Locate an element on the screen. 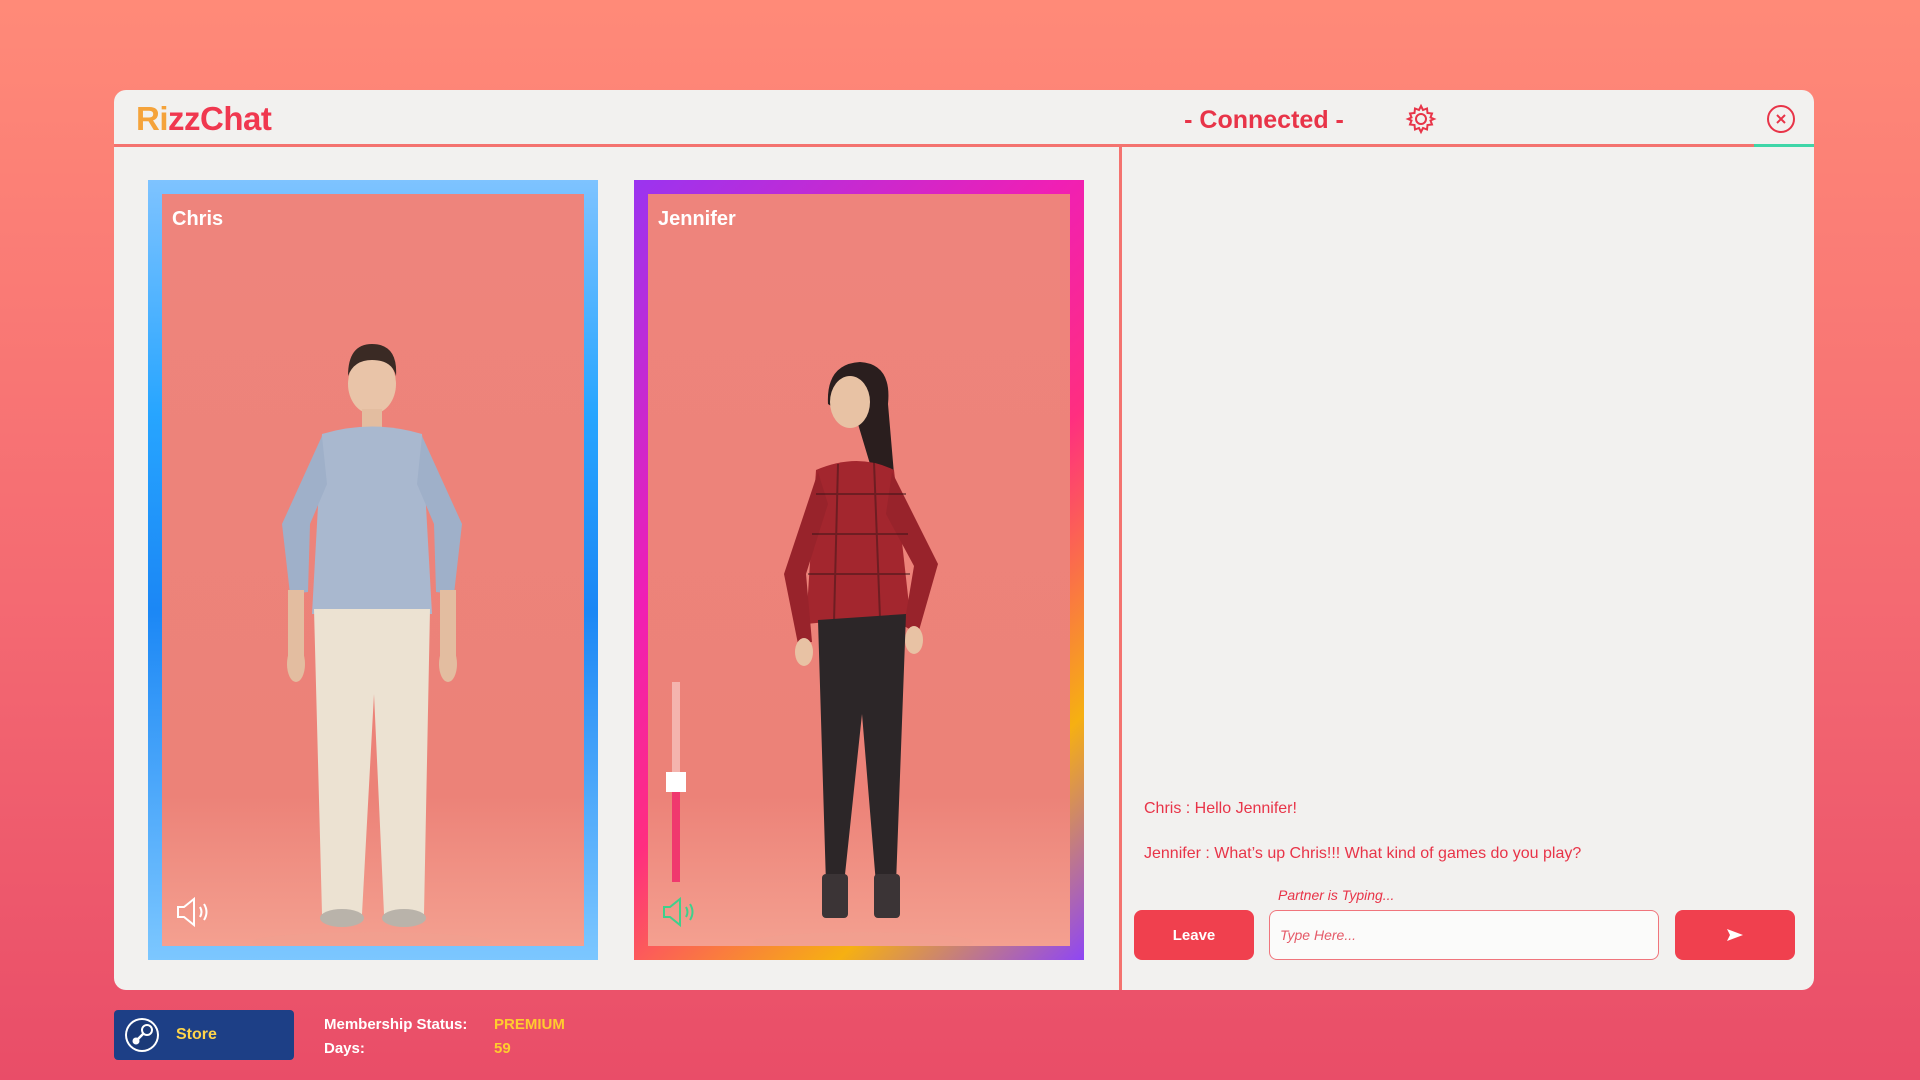 The width and height of the screenshot is (1920, 1080). close-button is located at coordinates (1781, 119).